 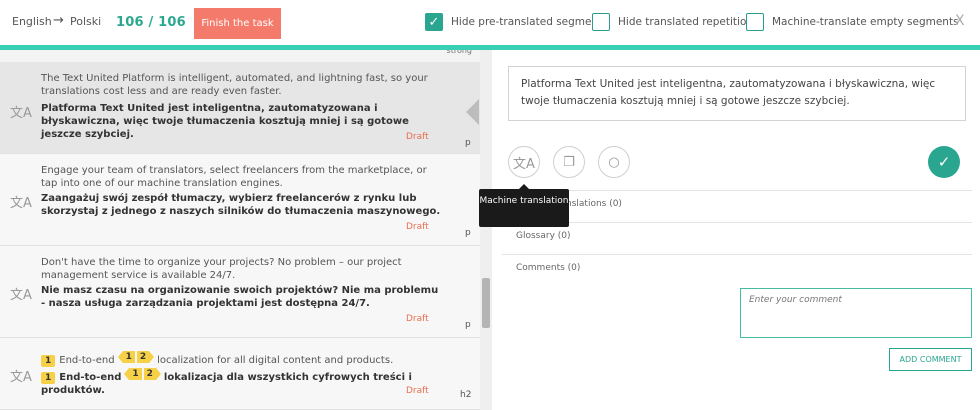 I want to click on scroll-thumb, so click(x=486, y=303).